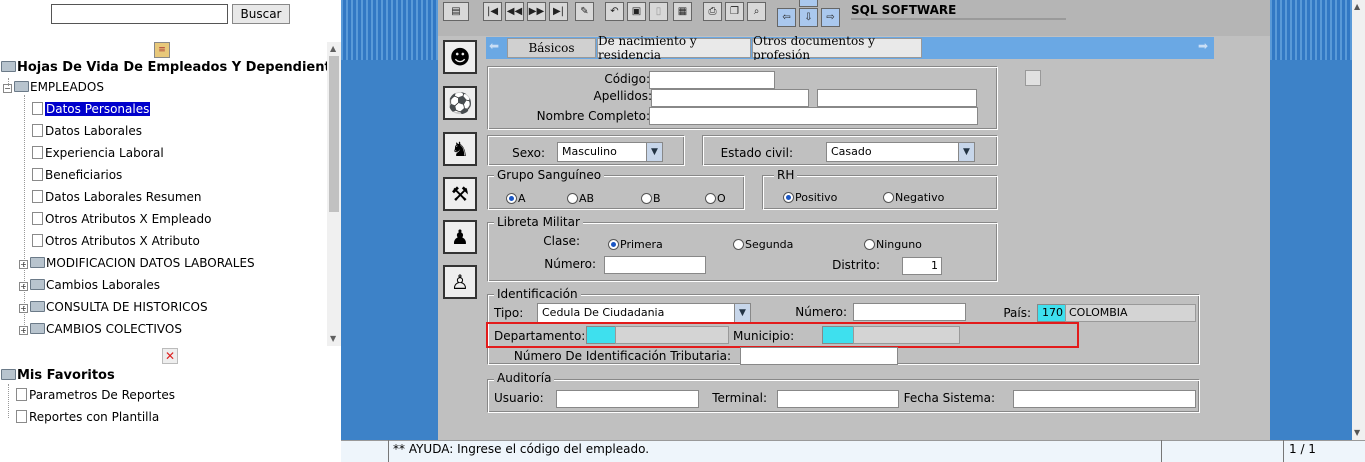  Describe the element at coordinates (893, 244) in the screenshot. I see `clase-radio-ninguno: Ninguno` at that location.